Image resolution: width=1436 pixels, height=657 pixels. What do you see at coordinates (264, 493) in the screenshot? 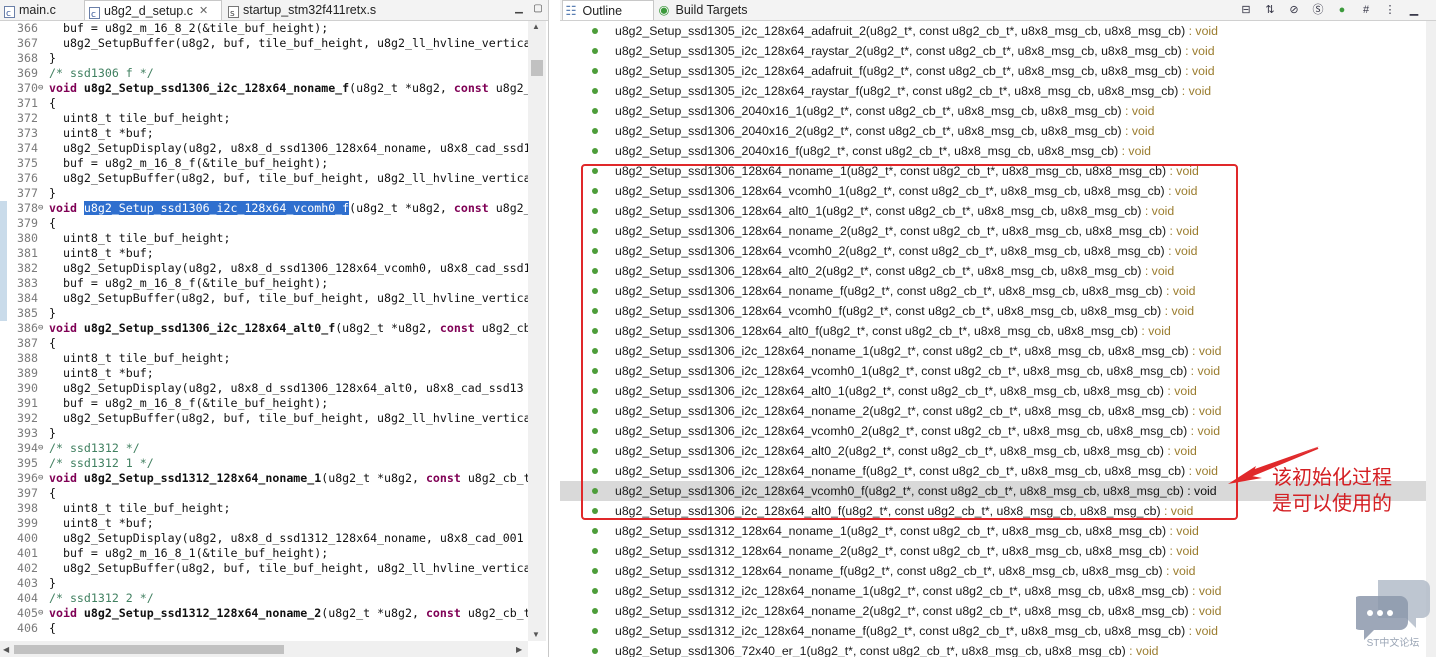
I see `code-line: 397 {` at bounding box center [264, 493].